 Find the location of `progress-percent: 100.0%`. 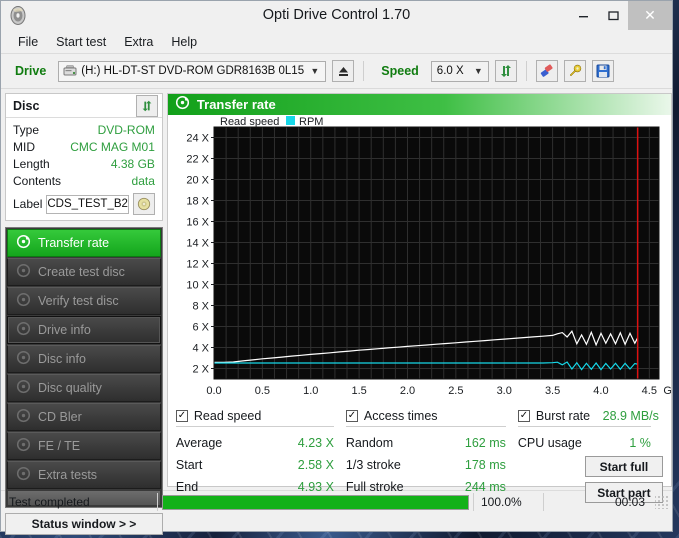

progress-percent: 100.0% is located at coordinates (501, 502).